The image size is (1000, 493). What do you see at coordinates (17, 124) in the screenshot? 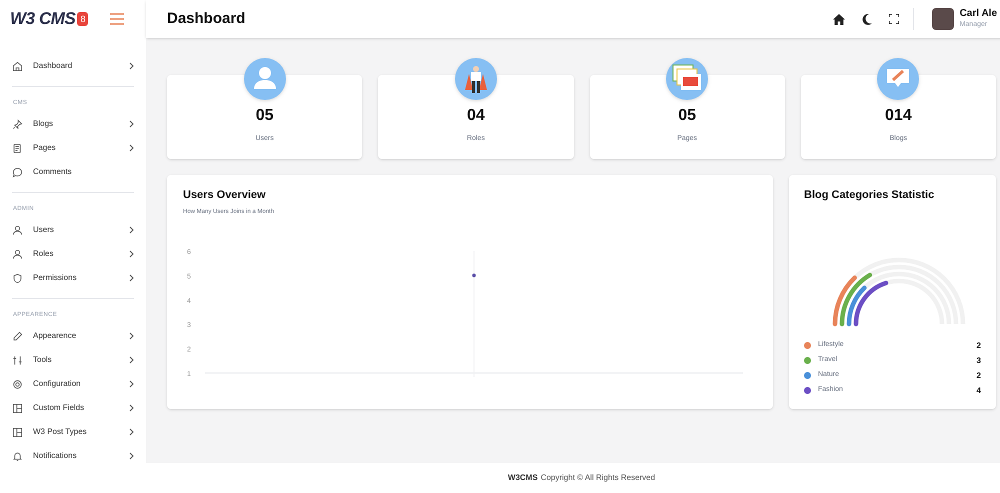
I see `pin-icon` at bounding box center [17, 124].